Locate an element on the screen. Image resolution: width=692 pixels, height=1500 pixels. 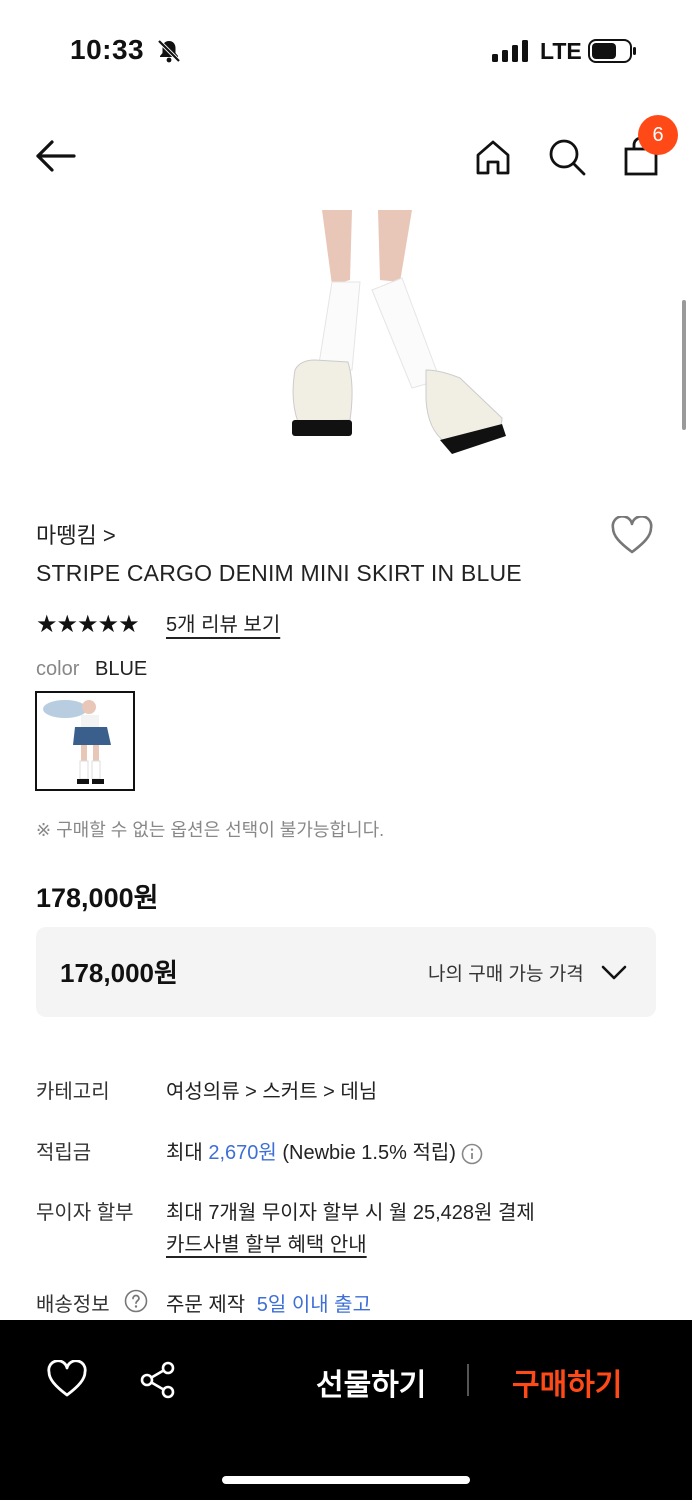
my-price-label: 나의 구매 가능 가격 is located at coordinates (506, 972).